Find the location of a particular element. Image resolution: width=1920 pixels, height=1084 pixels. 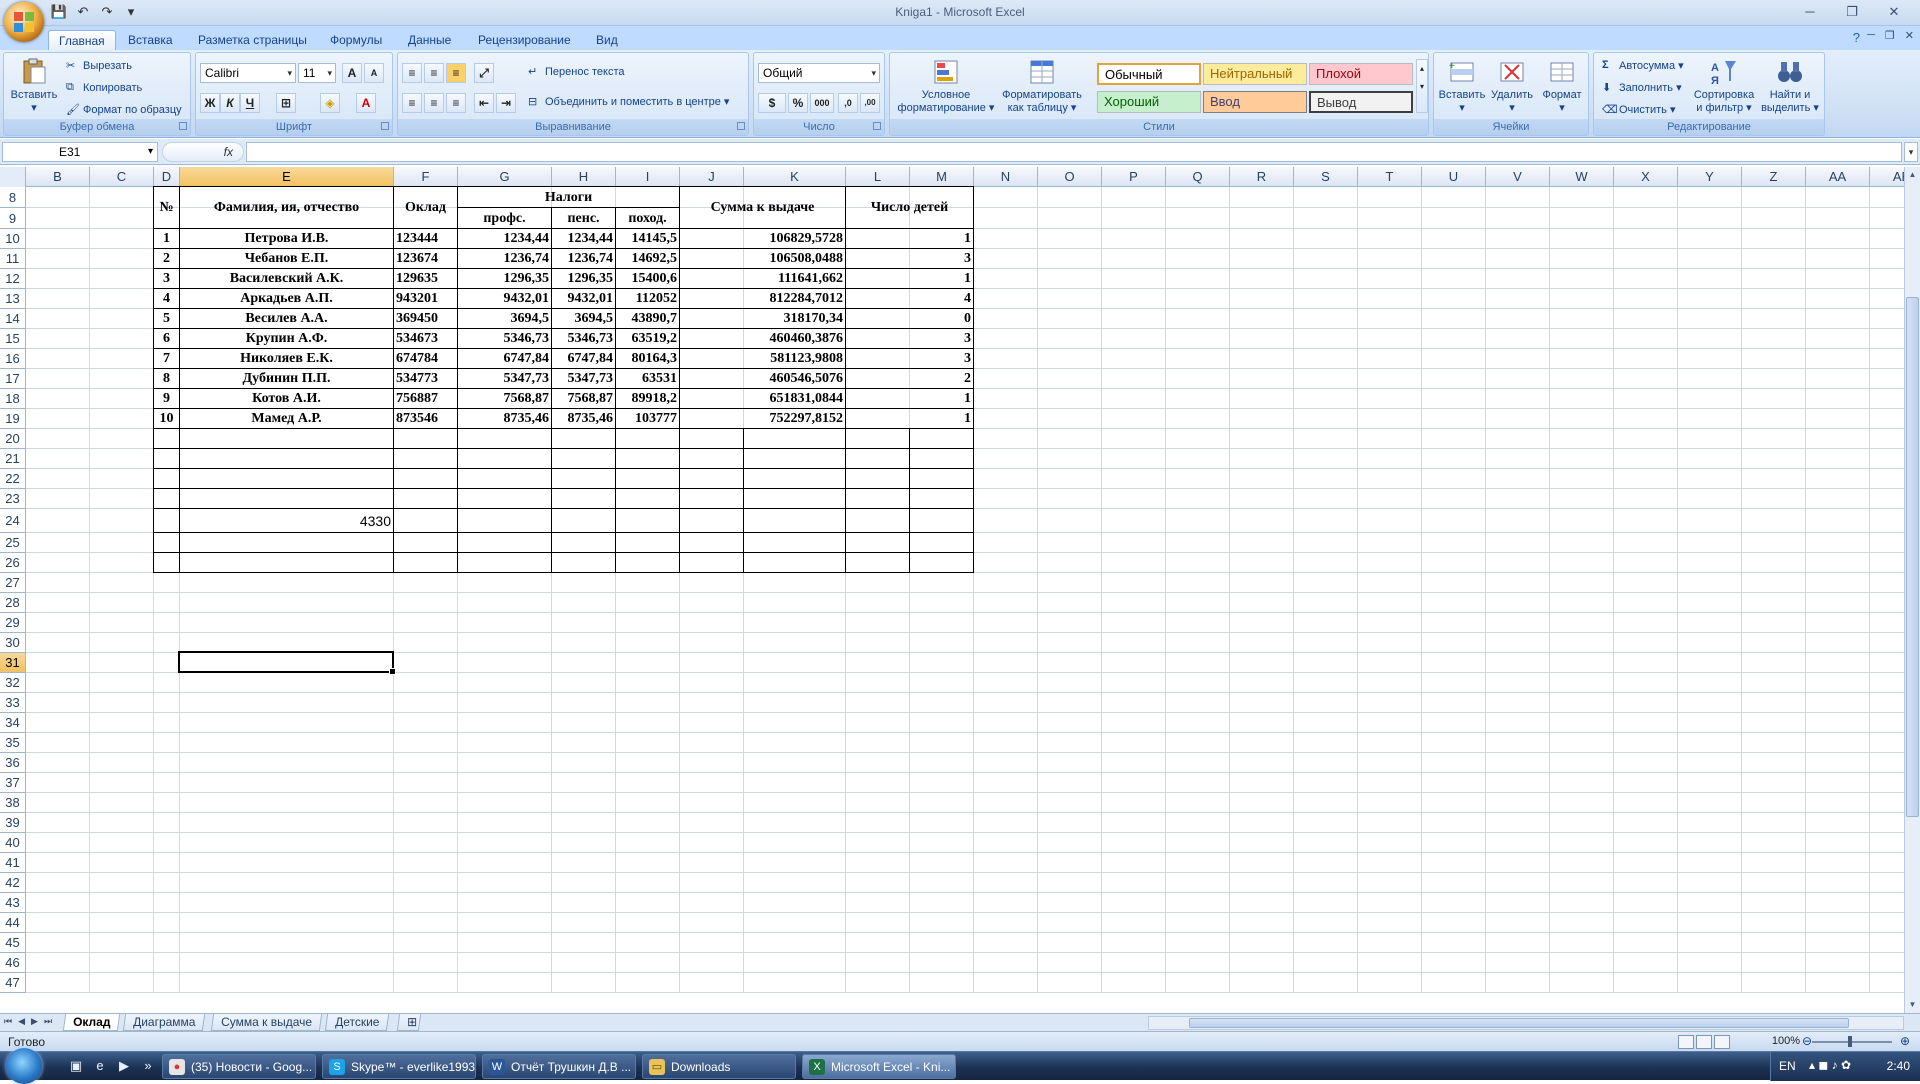

salary-cell: 943201 is located at coordinates (425, 299).